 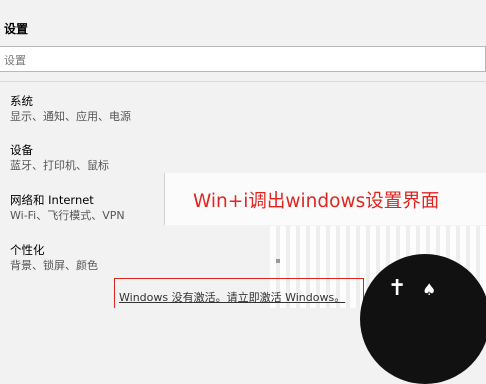 What do you see at coordinates (16, 29) in the screenshot?
I see `window-title: 设置` at bounding box center [16, 29].